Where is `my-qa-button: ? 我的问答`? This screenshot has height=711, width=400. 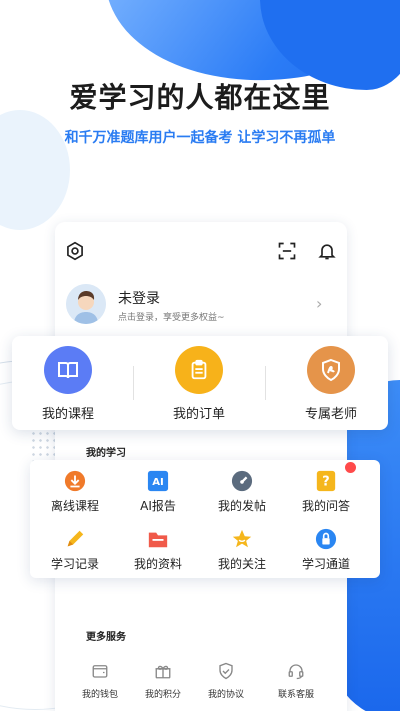 my-qa-button: ? 我的问答 is located at coordinates (326, 491).